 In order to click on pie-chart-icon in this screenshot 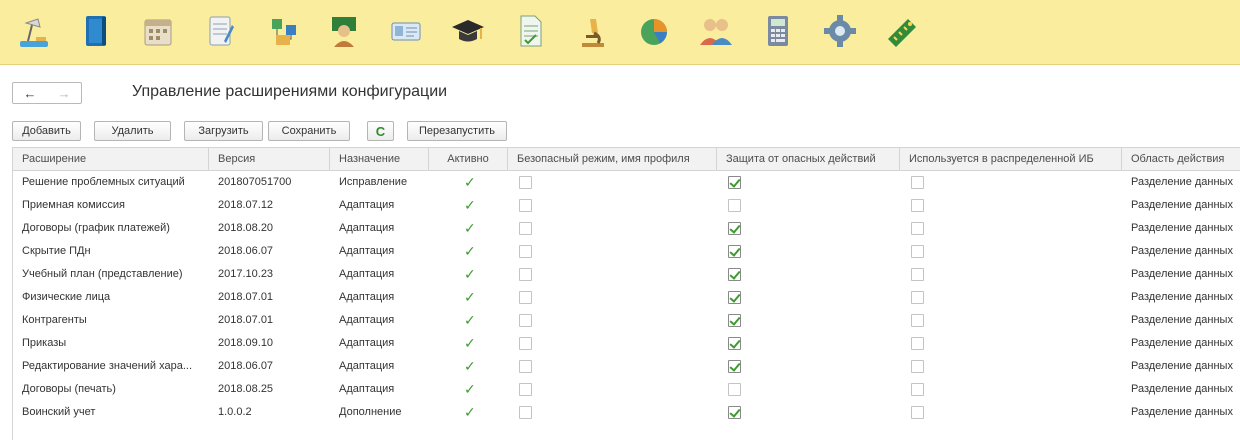, I will do `click(654, 31)`.